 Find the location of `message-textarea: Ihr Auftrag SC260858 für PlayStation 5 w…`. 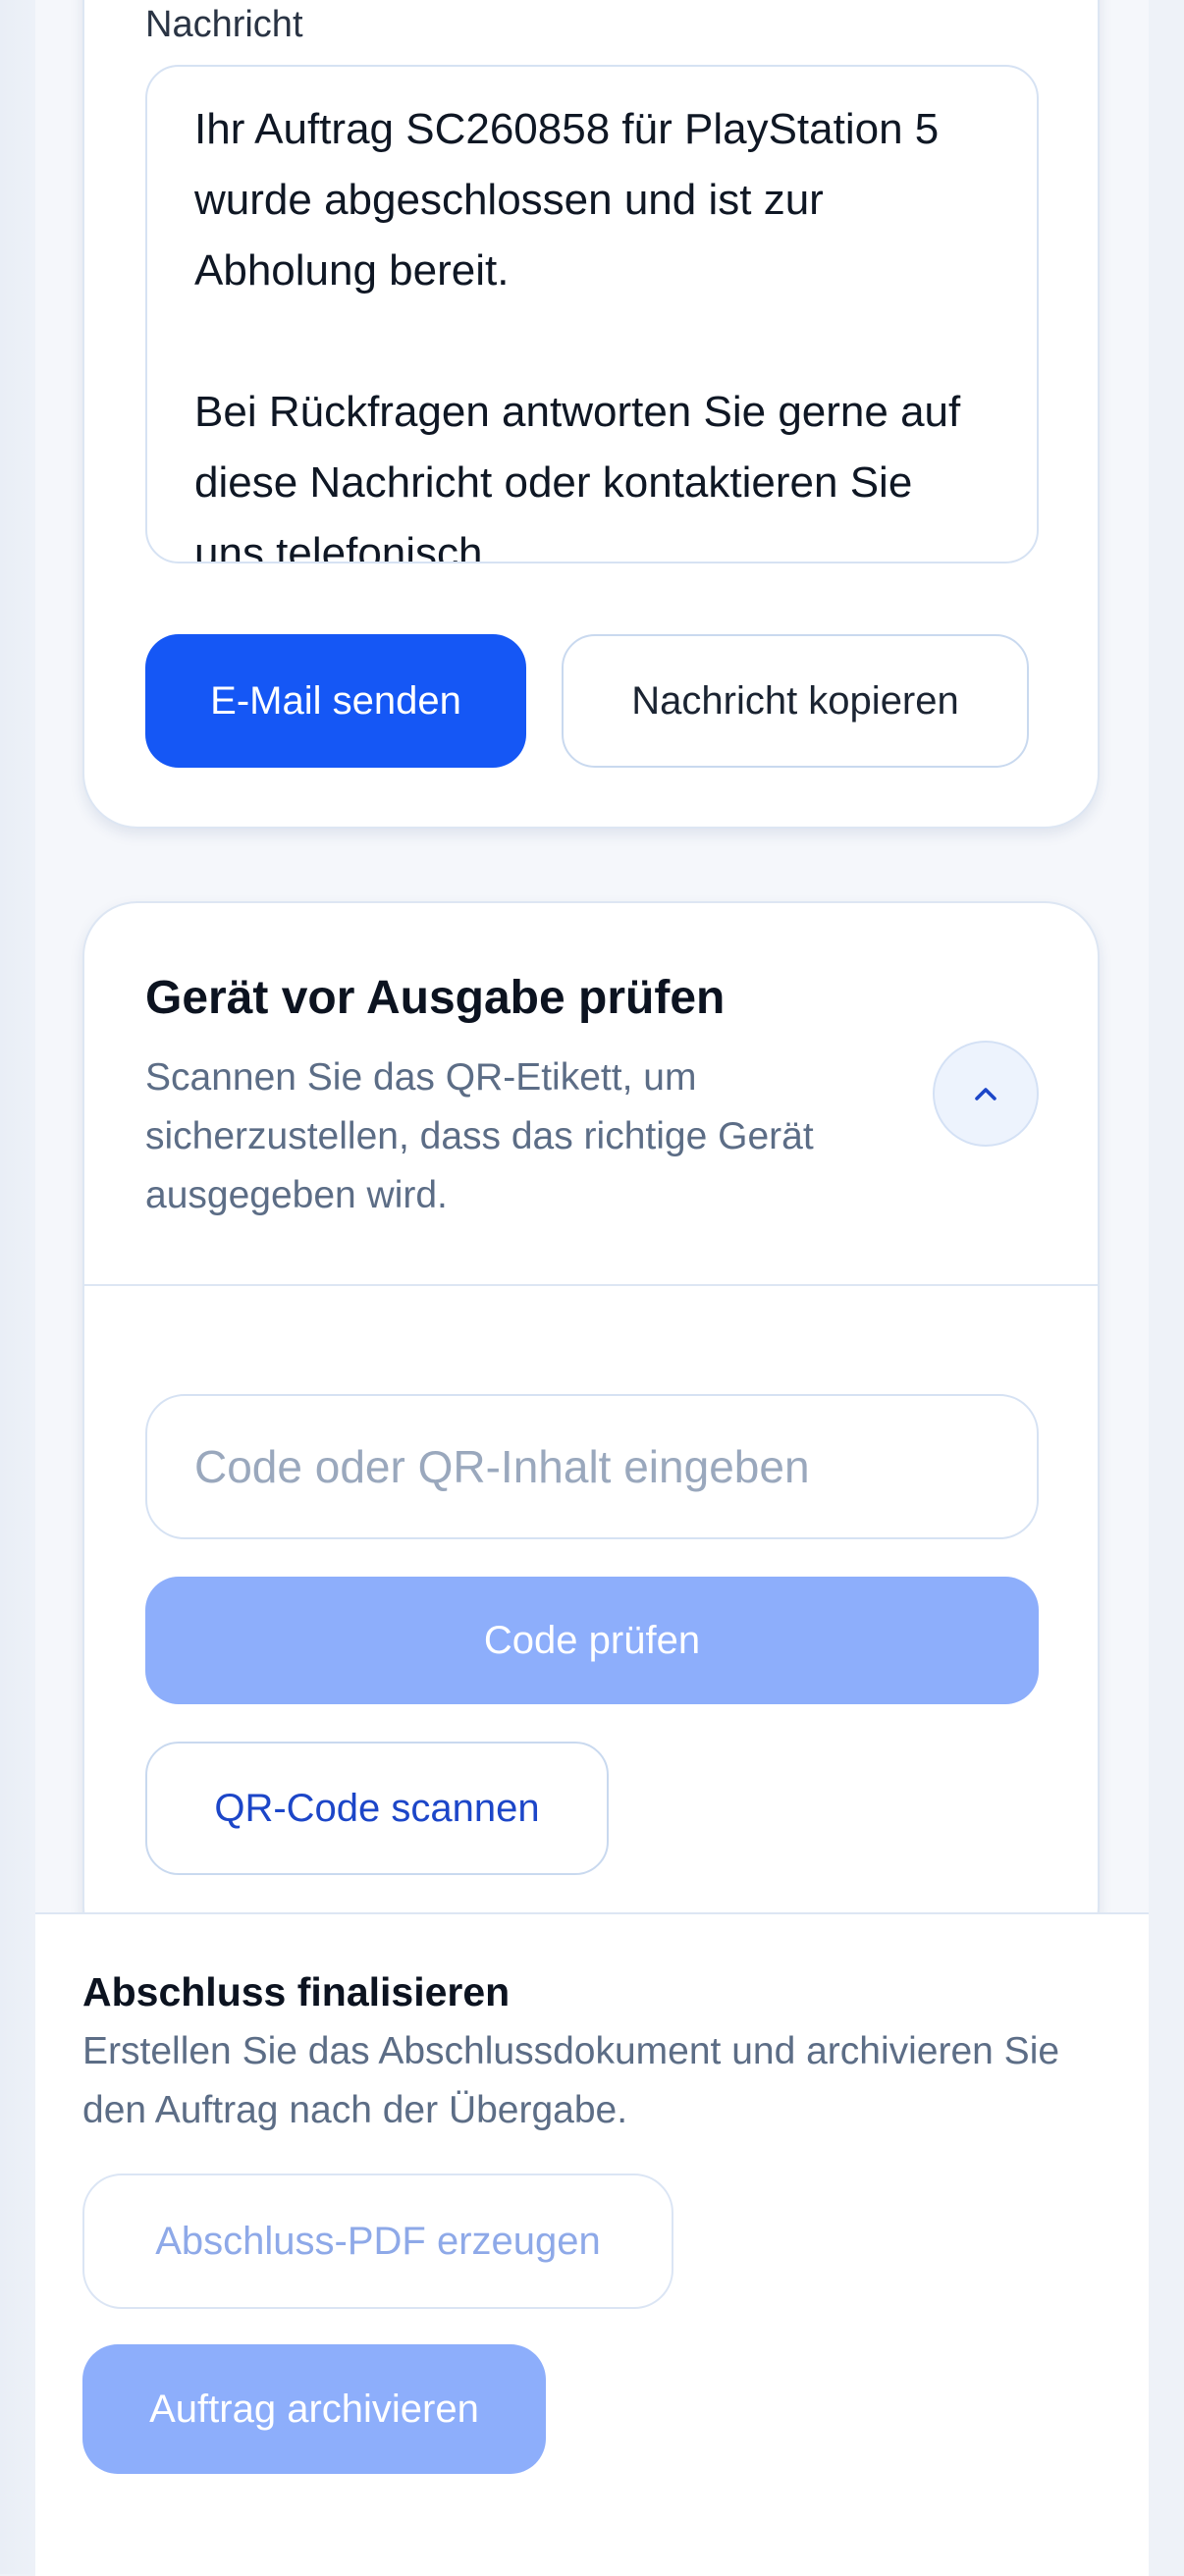

message-textarea: Ihr Auftrag SC260858 für PlayStation 5 w… is located at coordinates (592, 314).